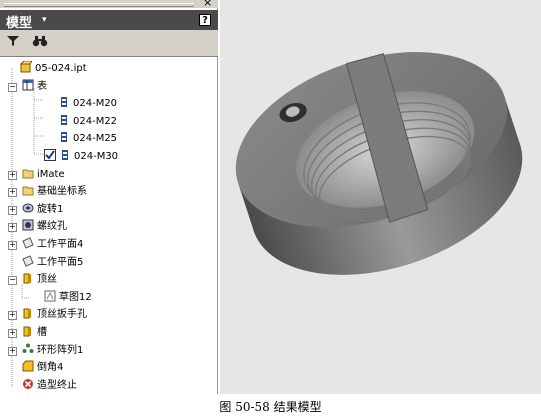  What do you see at coordinates (270, 407) in the screenshot?
I see `figure-caption: 图 50-58 结果模型` at bounding box center [270, 407].